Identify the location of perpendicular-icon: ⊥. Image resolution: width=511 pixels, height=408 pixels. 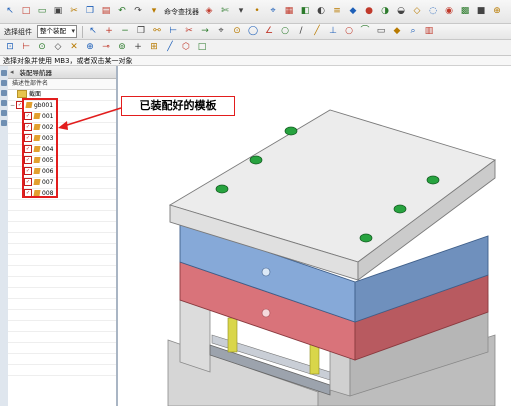
(333, 32).